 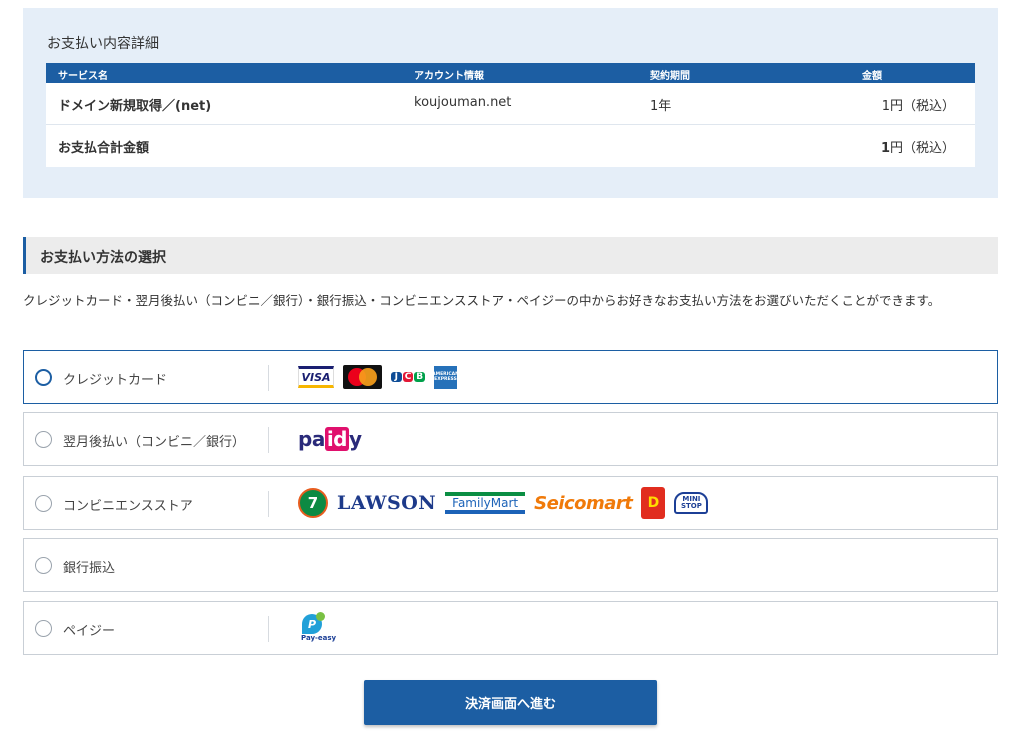 I want to click on daily-yamazaki-logo: D, so click(x=653, y=503).